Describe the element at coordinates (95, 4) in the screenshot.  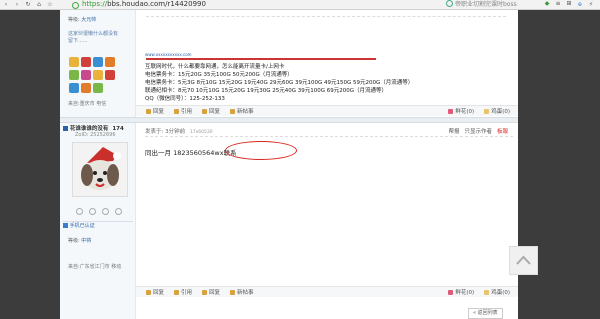
I see `url-prefix: https://` at that location.